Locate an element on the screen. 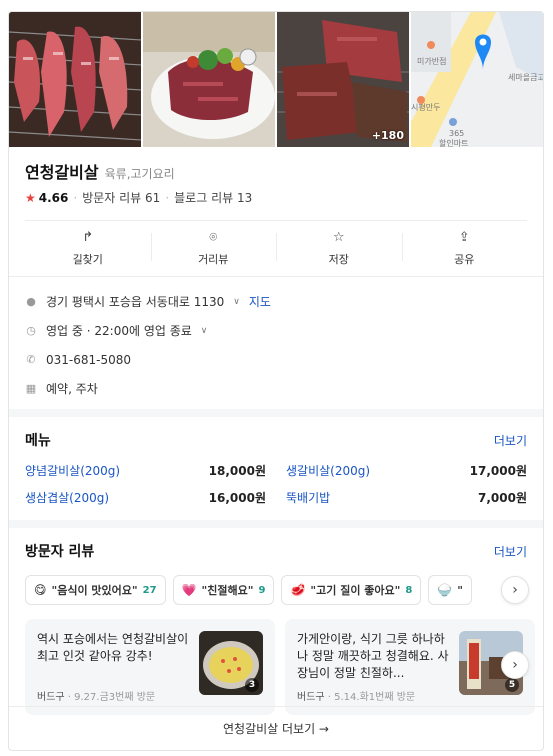  photo-count: 5 is located at coordinates (512, 685).